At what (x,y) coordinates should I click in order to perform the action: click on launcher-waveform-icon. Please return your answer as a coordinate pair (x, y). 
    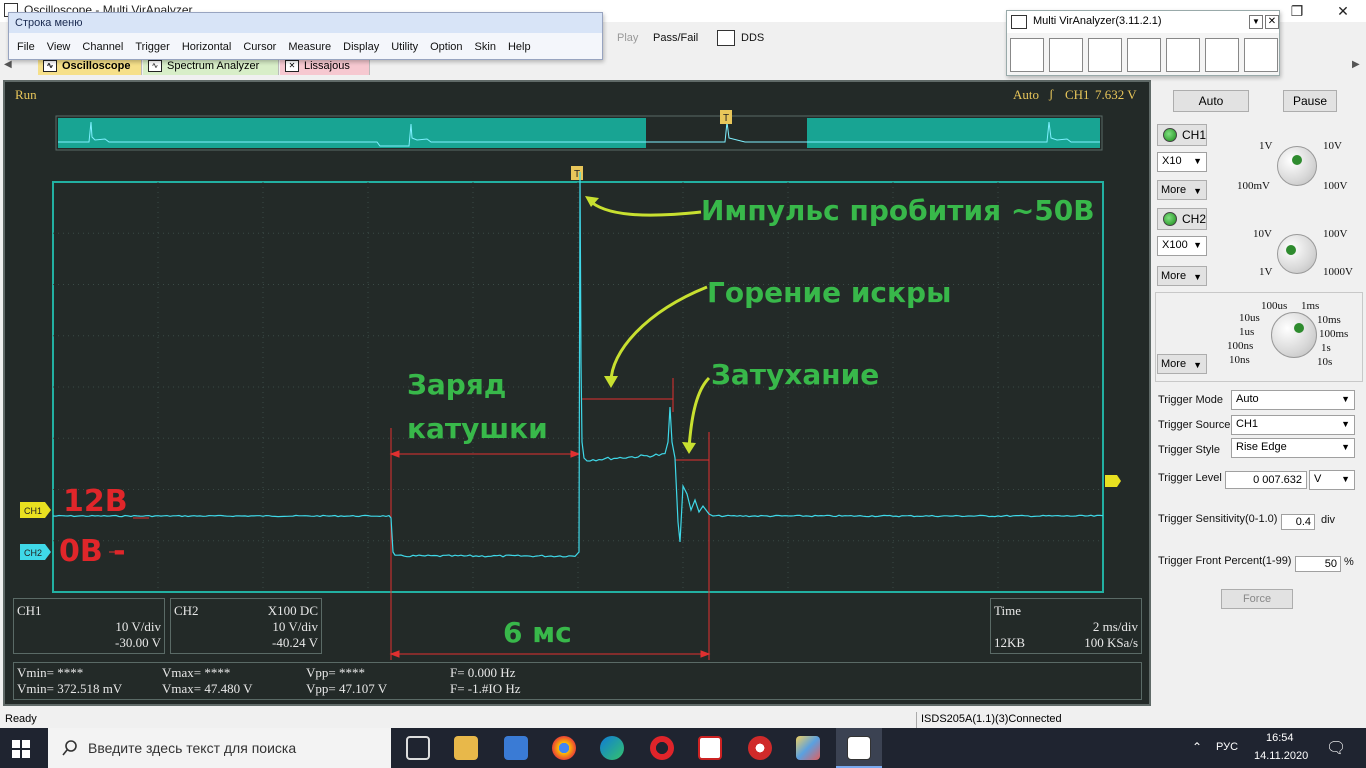
    Looking at the image, I should click on (1222, 55).